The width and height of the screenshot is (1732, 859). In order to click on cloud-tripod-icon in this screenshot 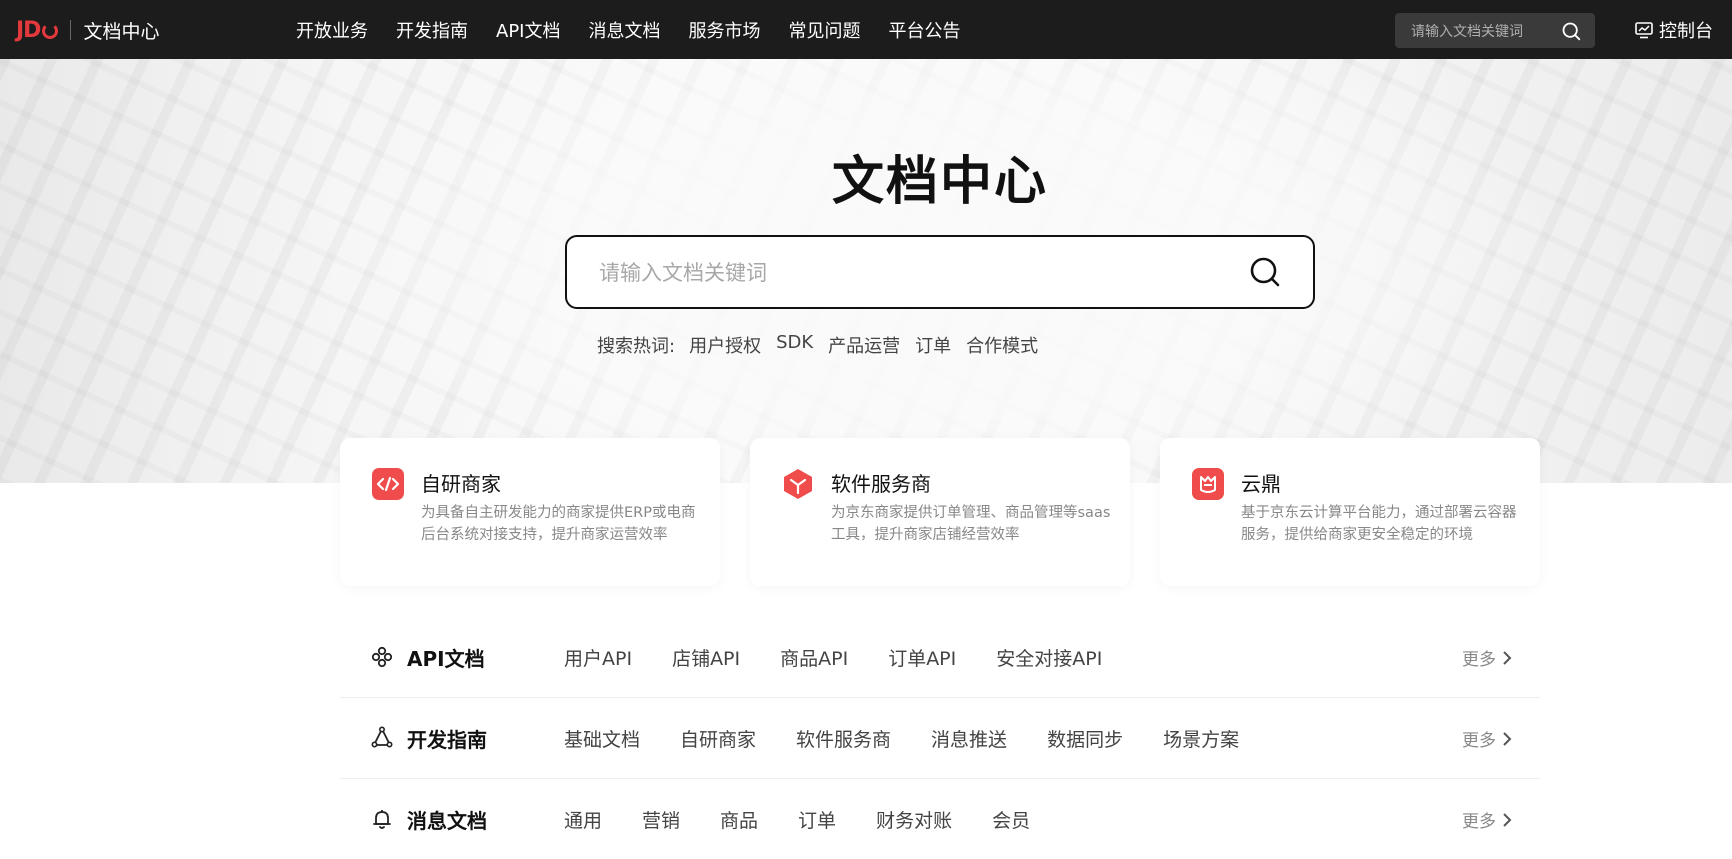, I will do `click(1208, 484)`.